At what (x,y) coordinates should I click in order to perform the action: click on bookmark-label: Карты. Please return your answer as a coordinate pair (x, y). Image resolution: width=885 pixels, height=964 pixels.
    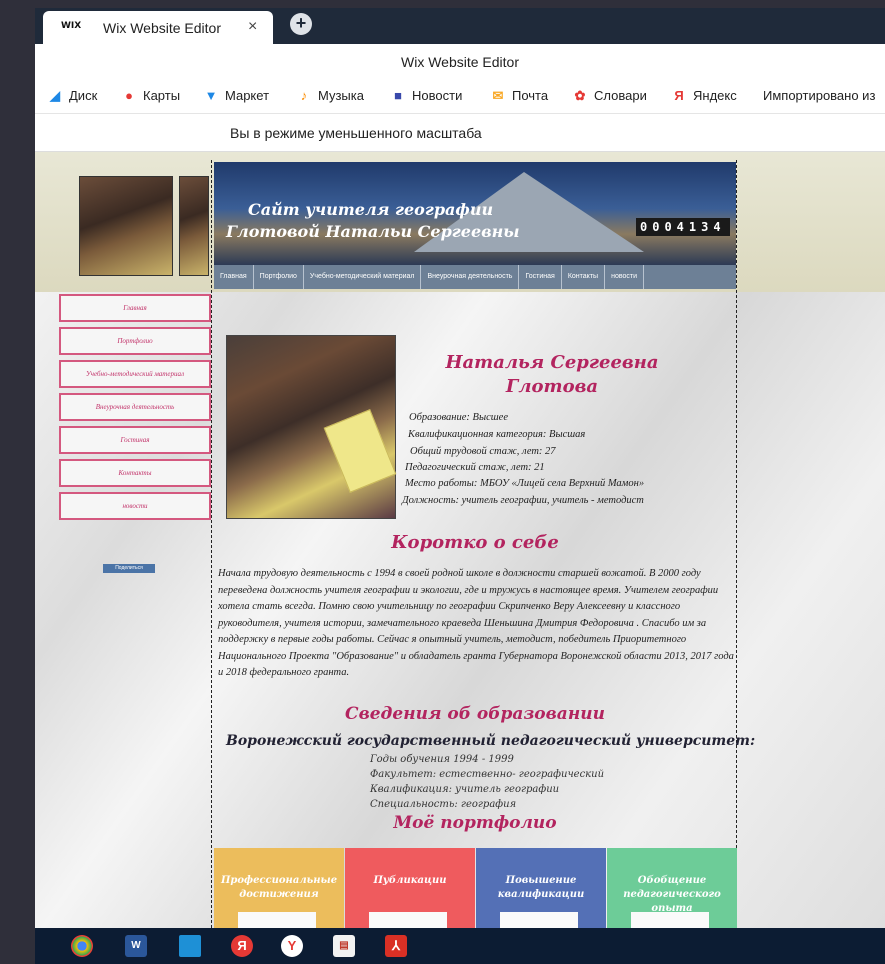
    Looking at the image, I should click on (162, 95).